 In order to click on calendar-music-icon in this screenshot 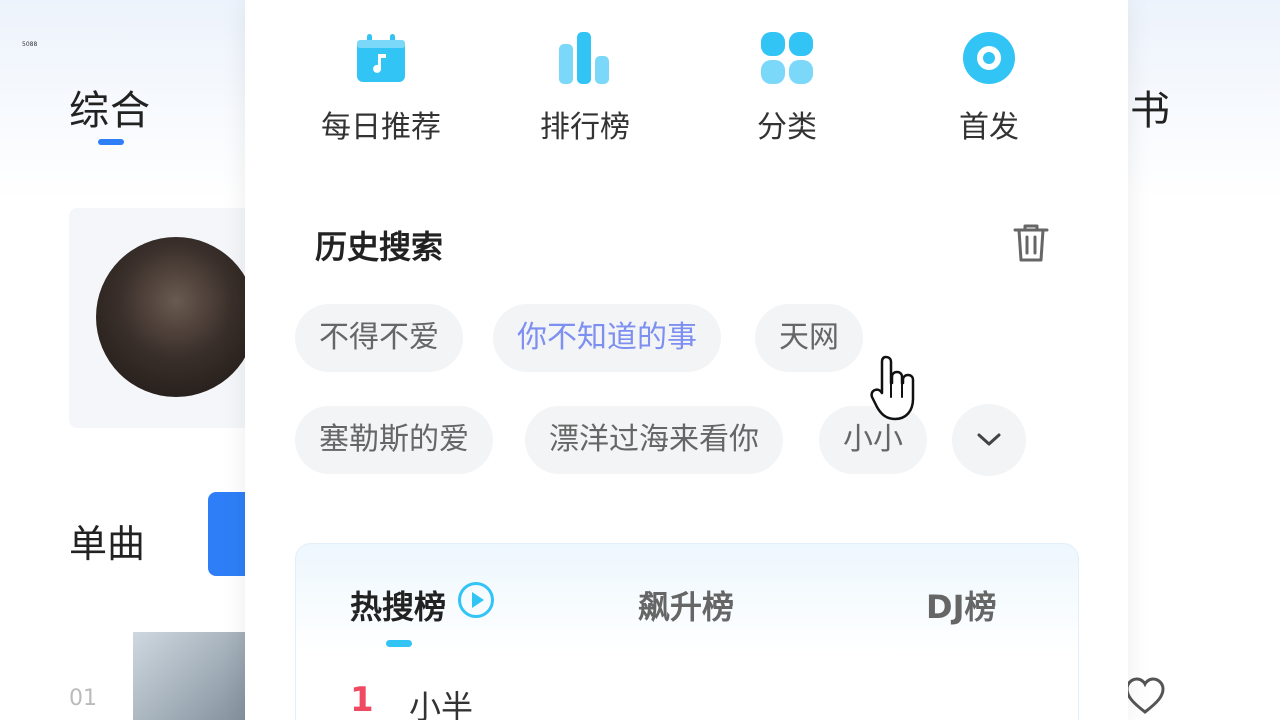, I will do `click(381, 58)`.